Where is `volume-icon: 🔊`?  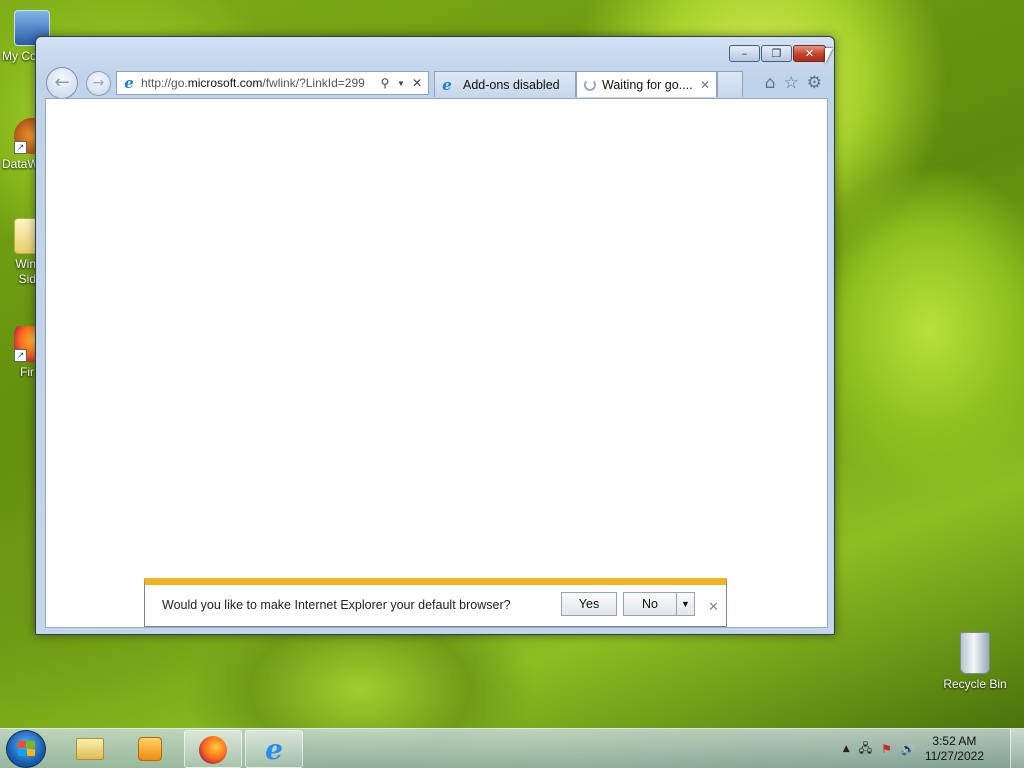
volume-icon: 🔊 is located at coordinates (908, 749).